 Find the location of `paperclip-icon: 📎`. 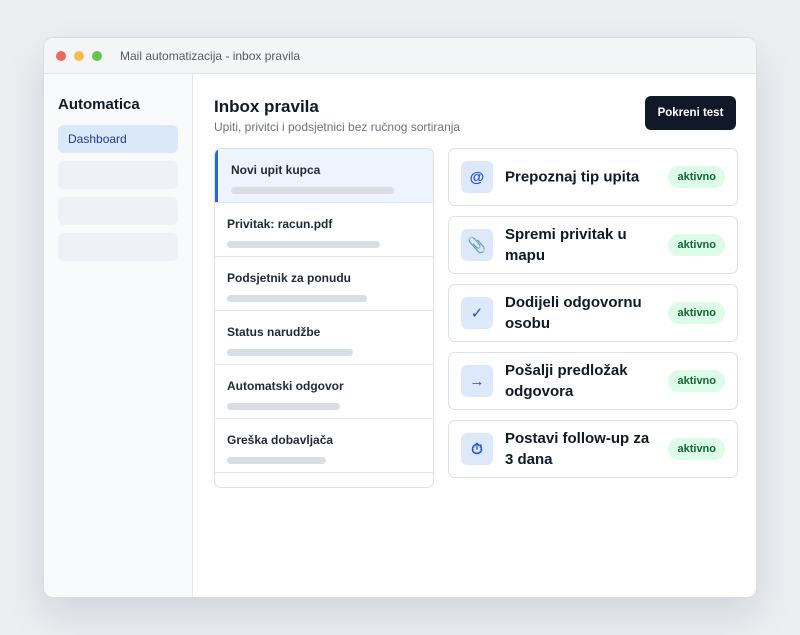

paperclip-icon: 📎 is located at coordinates (477, 245).